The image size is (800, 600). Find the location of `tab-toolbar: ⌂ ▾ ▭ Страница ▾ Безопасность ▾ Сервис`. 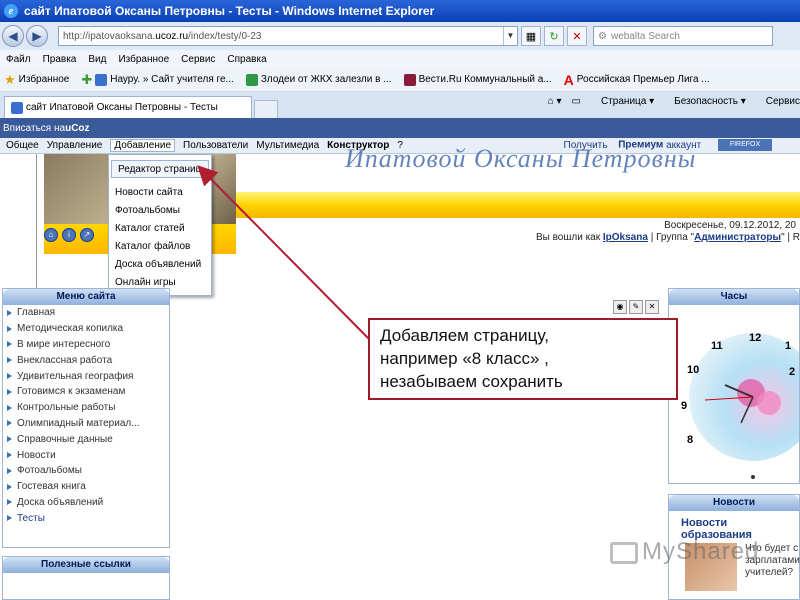

tab-toolbar: ⌂ ▾ ▭ Страница ▾ Безопасность ▾ Сервис is located at coordinates (669, 101).